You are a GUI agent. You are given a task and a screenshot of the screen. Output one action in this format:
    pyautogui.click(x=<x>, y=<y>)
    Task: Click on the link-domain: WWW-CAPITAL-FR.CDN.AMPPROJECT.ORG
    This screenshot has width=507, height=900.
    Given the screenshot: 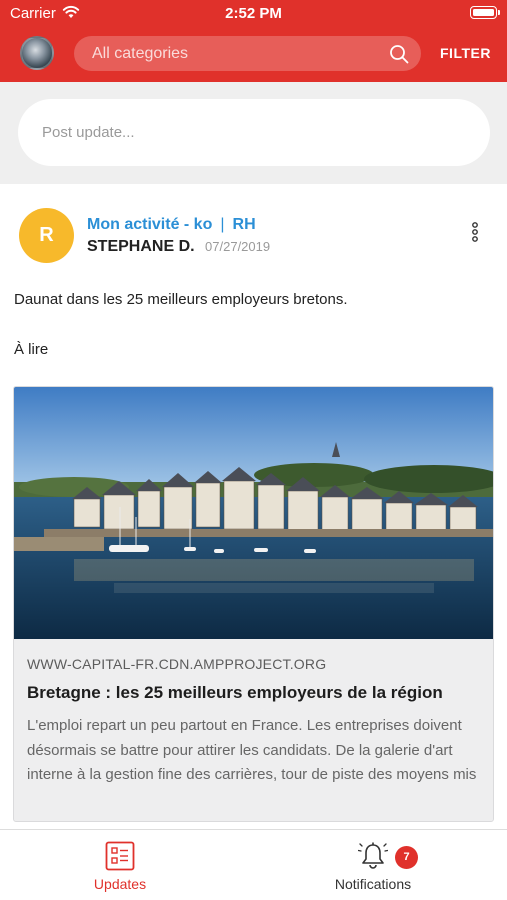 What is the action you would take?
    pyautogui.click(x=177, y=664)
    